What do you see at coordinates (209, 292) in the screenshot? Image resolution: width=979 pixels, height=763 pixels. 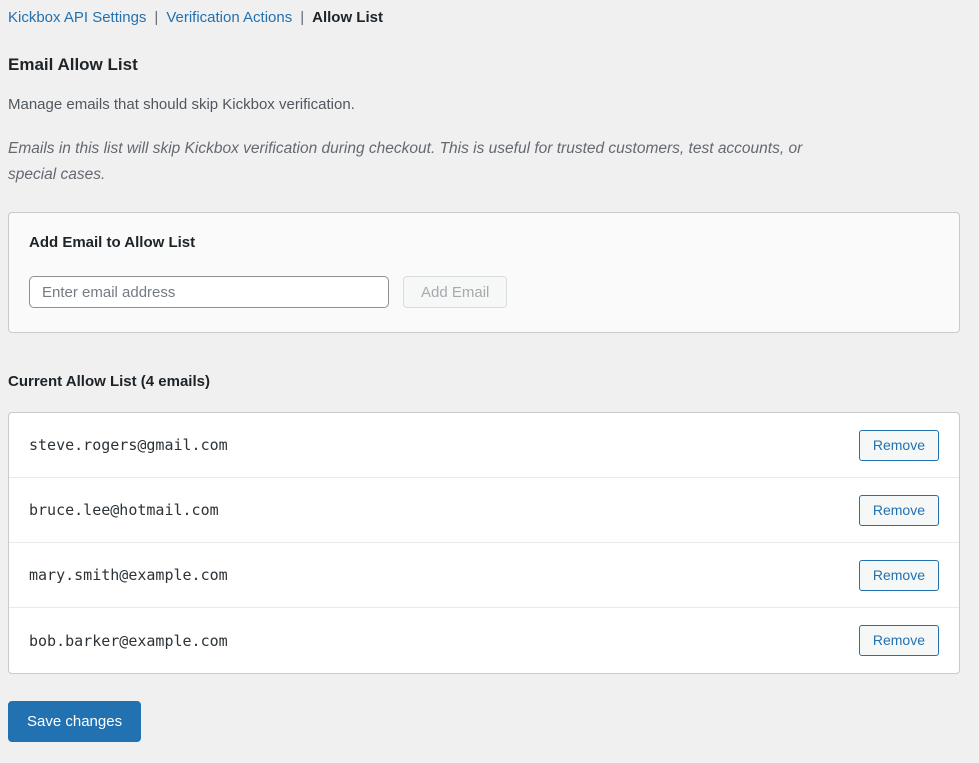 I see `email-input` at bounding box center [209, 292].